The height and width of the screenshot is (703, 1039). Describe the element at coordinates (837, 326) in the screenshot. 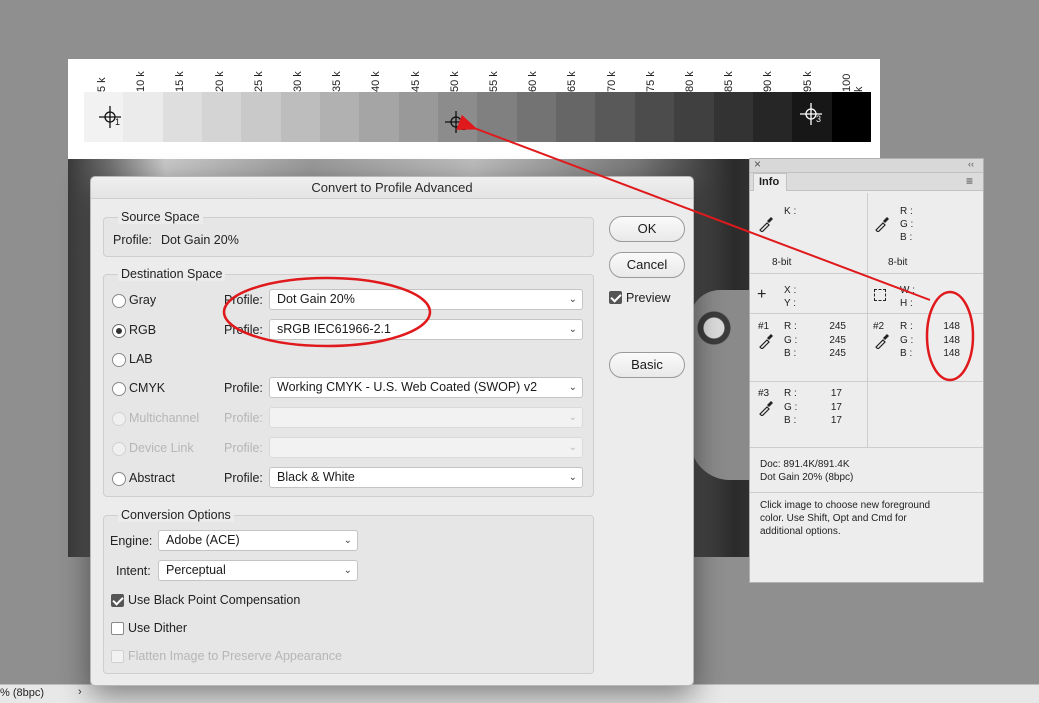

I see `sampler-1-r-value: 245` at that location.